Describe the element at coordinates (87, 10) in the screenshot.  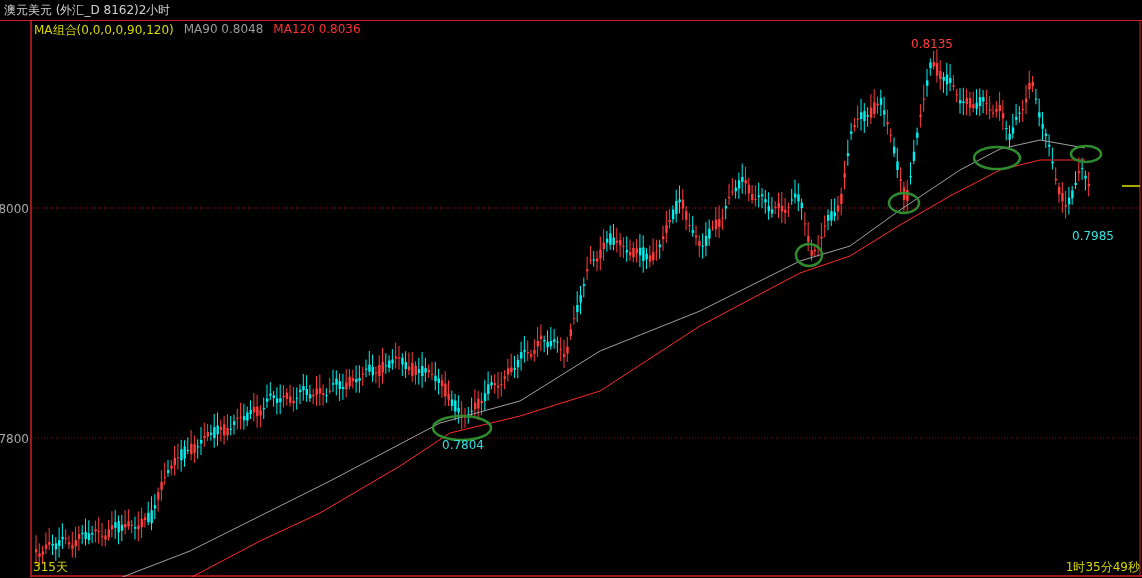
I see `chart-title: 澳元美元 (外汇_D 8162)2小时` at that location.